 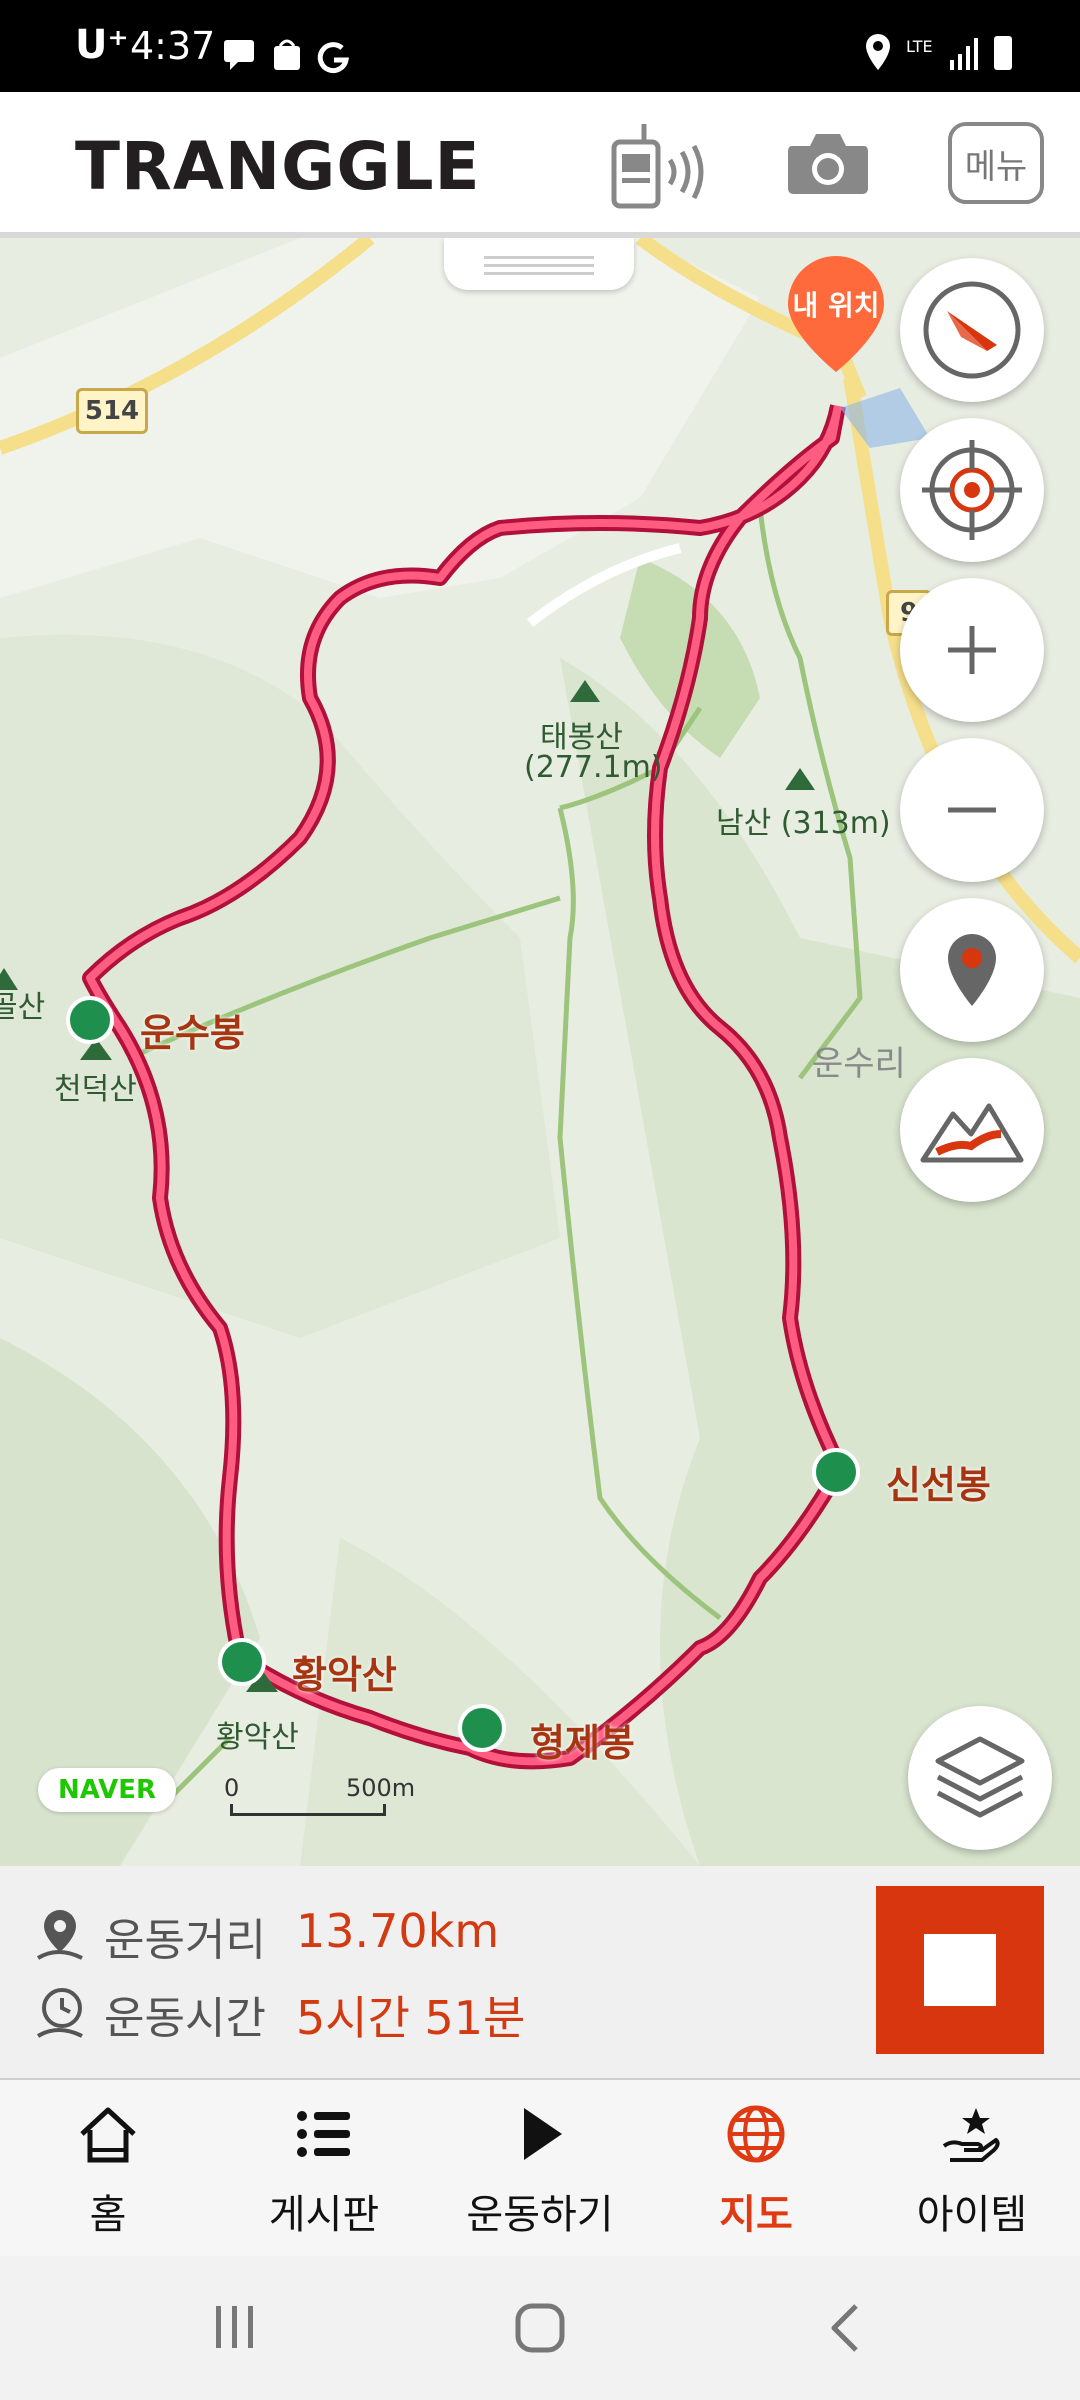 I want to click on peak-label: 황악산, so click(x=344, y=1675).